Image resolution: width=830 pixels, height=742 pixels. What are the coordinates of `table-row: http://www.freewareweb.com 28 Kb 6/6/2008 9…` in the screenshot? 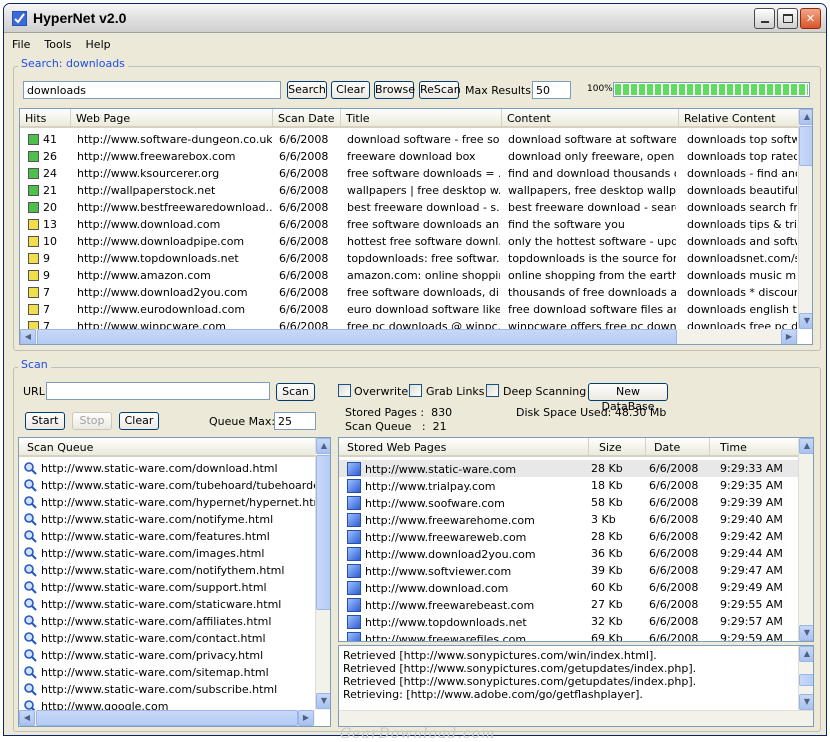 It's located at (568, 536).